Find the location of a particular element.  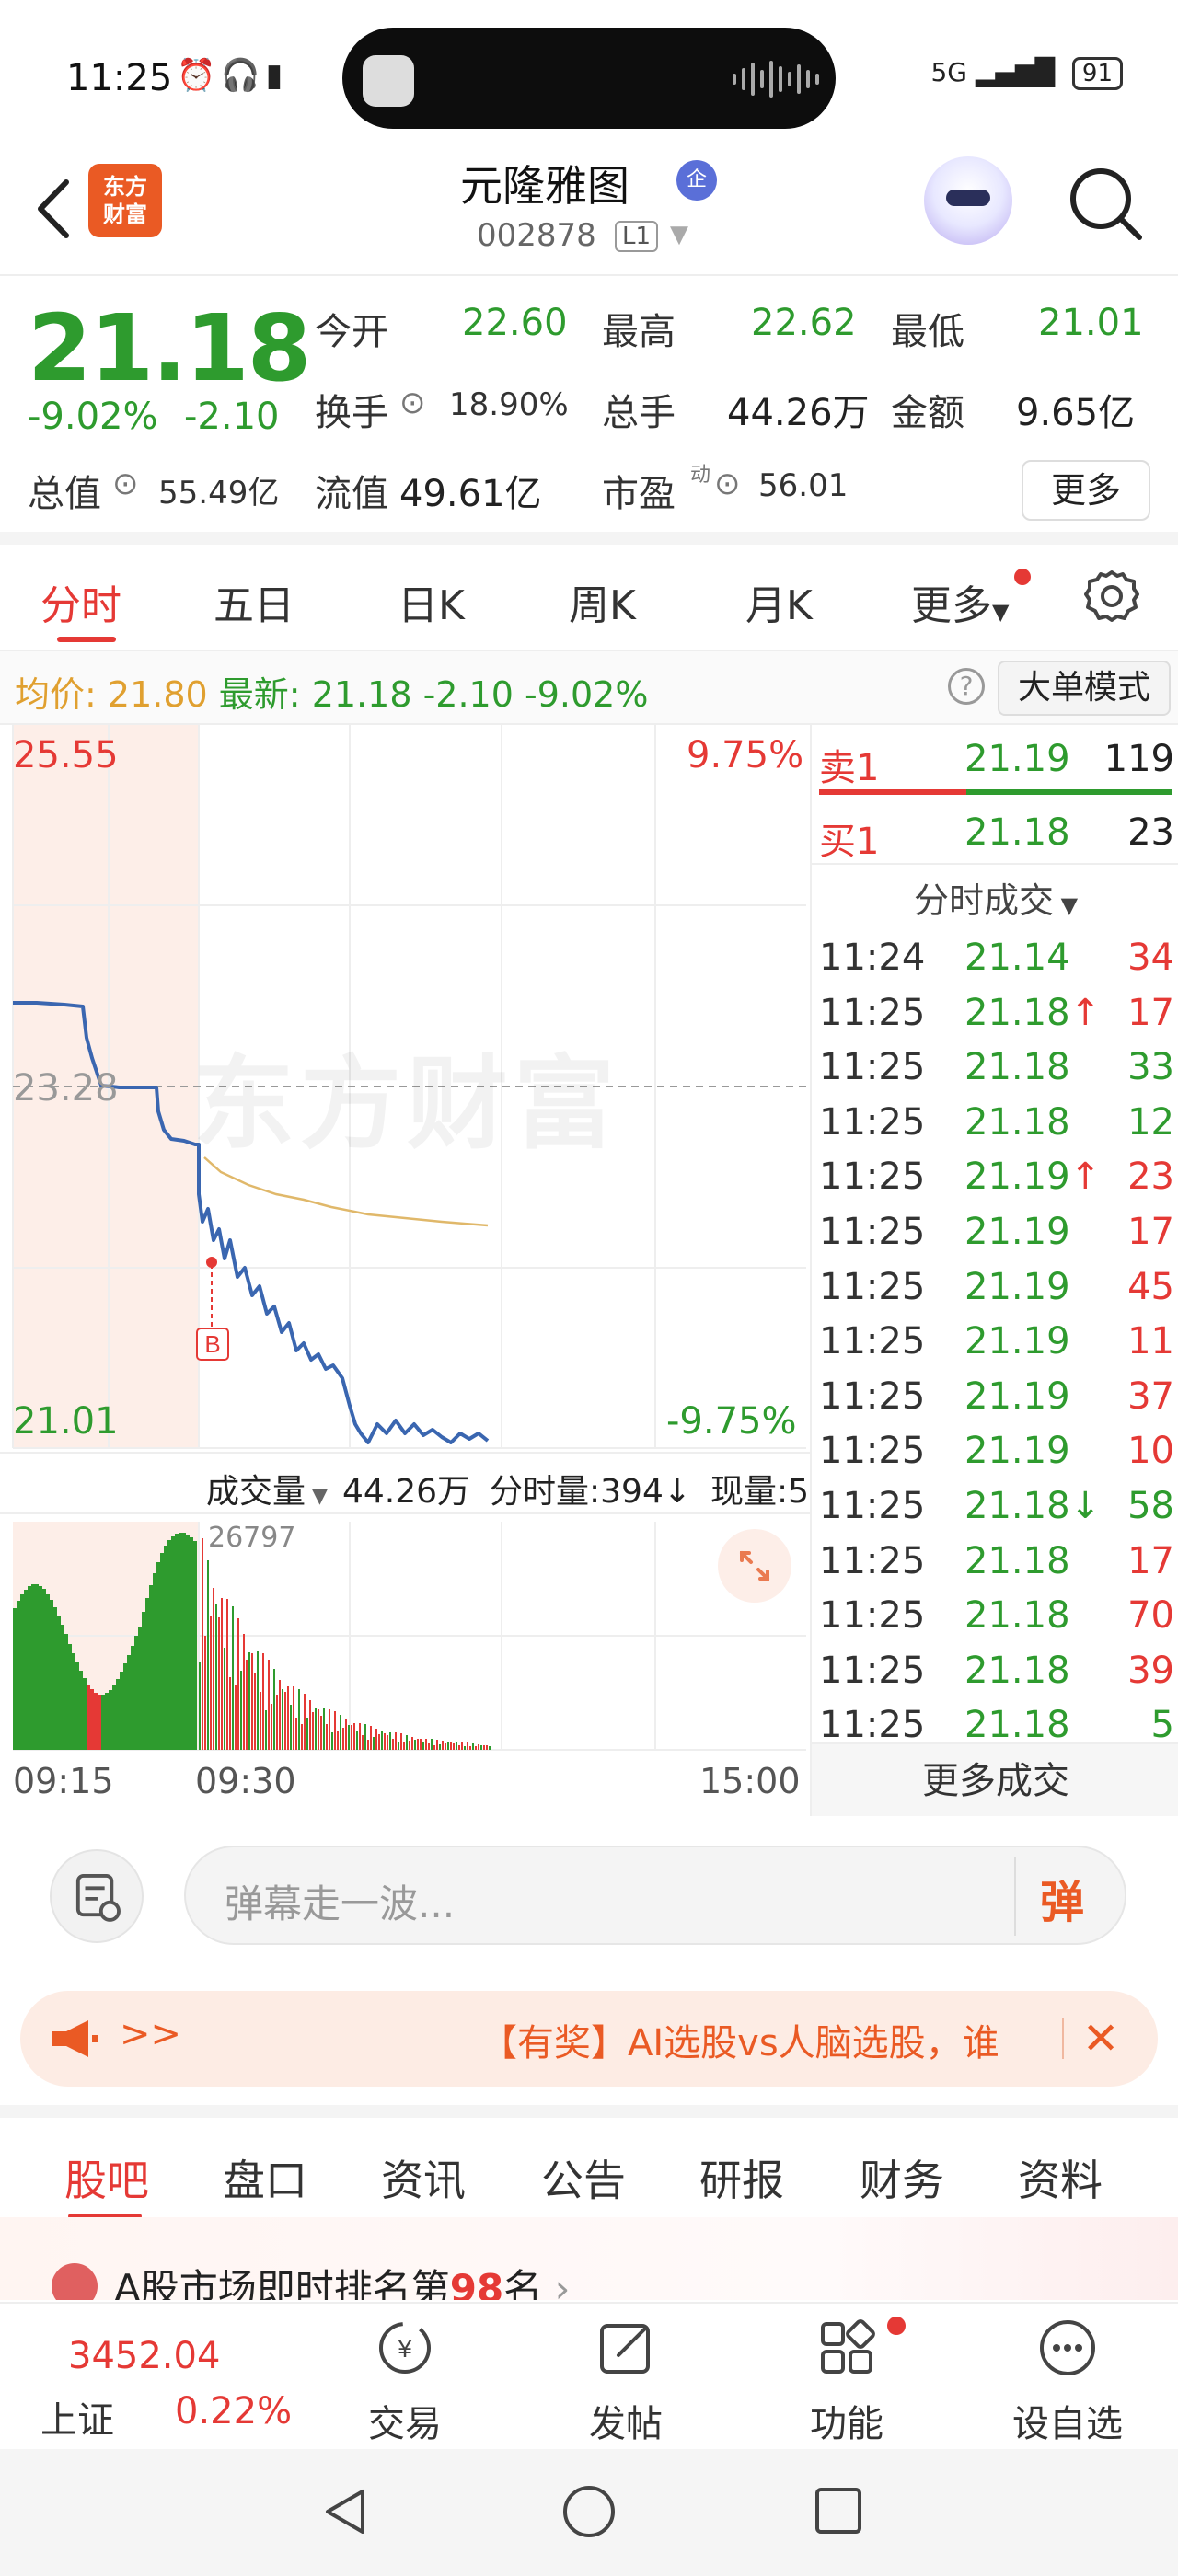

danmu-send-button: 弹 is located at coordinates (1062, 1898).